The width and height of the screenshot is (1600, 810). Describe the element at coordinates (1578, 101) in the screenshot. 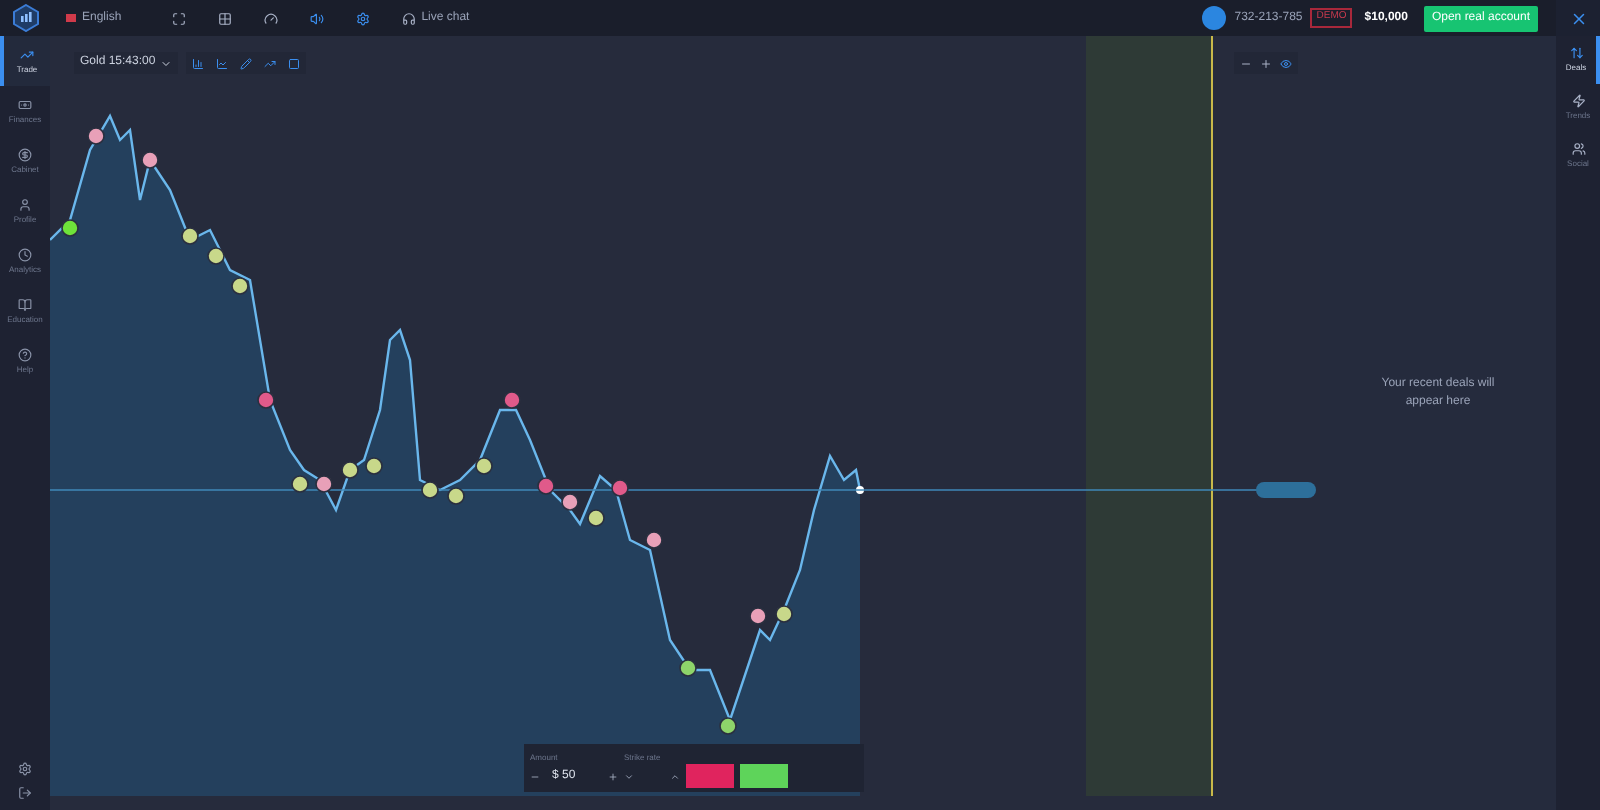

I see `lightning-icon` at that location.